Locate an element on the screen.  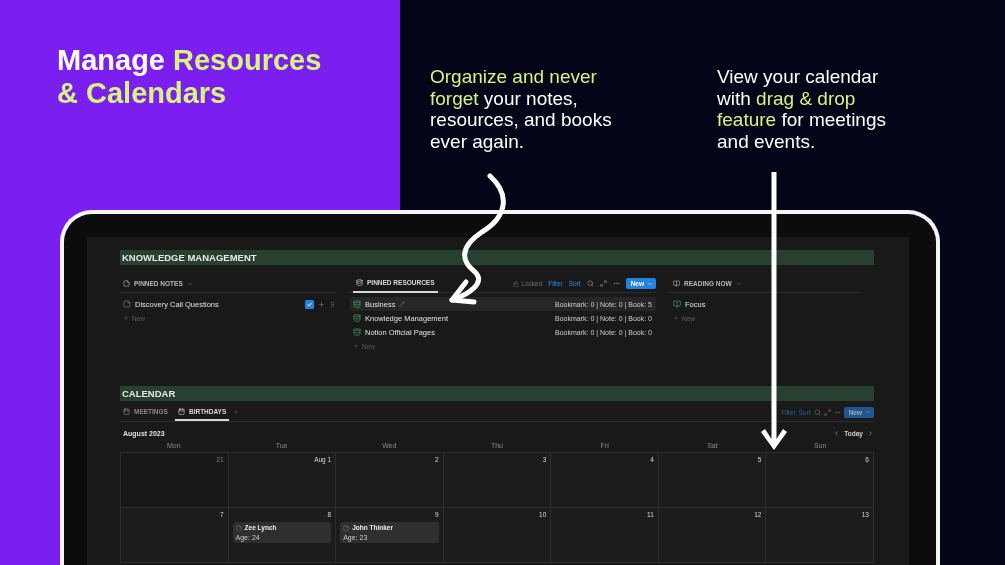
lock-icon is located at coordinates (516, 283).